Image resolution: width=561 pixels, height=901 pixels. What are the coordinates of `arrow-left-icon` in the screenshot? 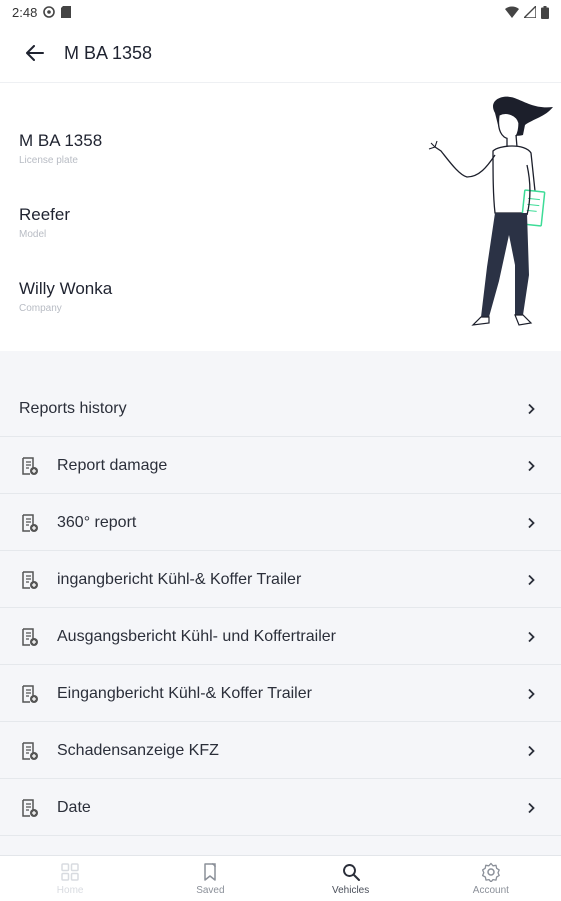 It's located at (35, 53).